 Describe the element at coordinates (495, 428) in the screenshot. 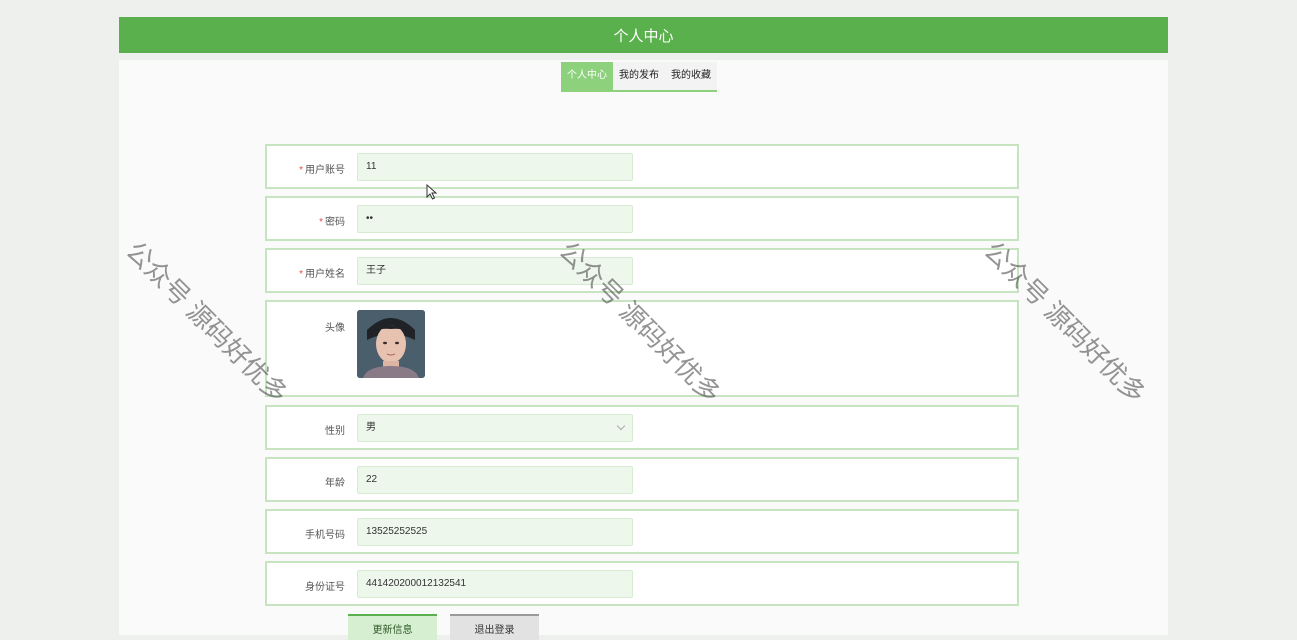

I see `gender-select: 男` at that location.